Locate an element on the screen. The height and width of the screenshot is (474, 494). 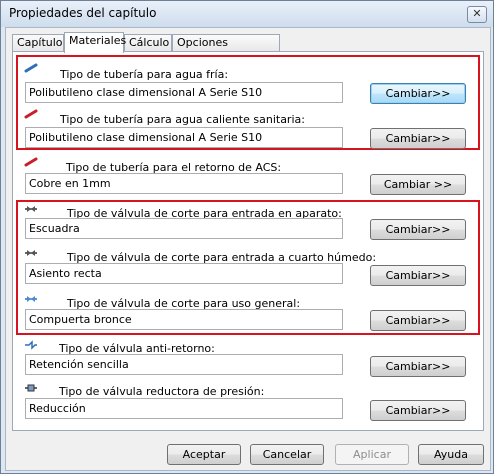
cold-water-pipe-label: Tipo de tubería para agua fría: is located at coordinates (144, 74).